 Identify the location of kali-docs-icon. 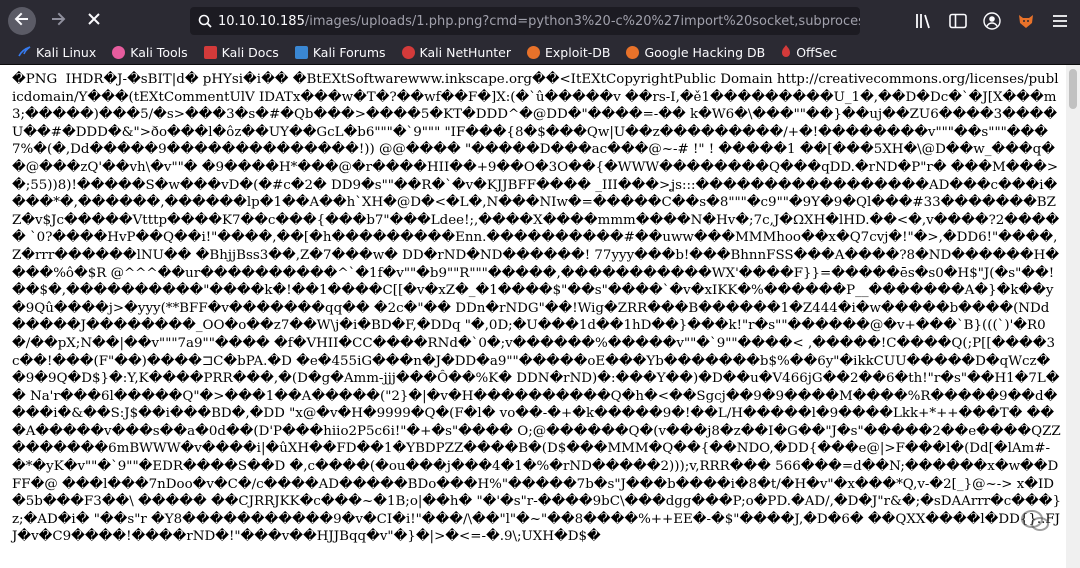
(210, 52).